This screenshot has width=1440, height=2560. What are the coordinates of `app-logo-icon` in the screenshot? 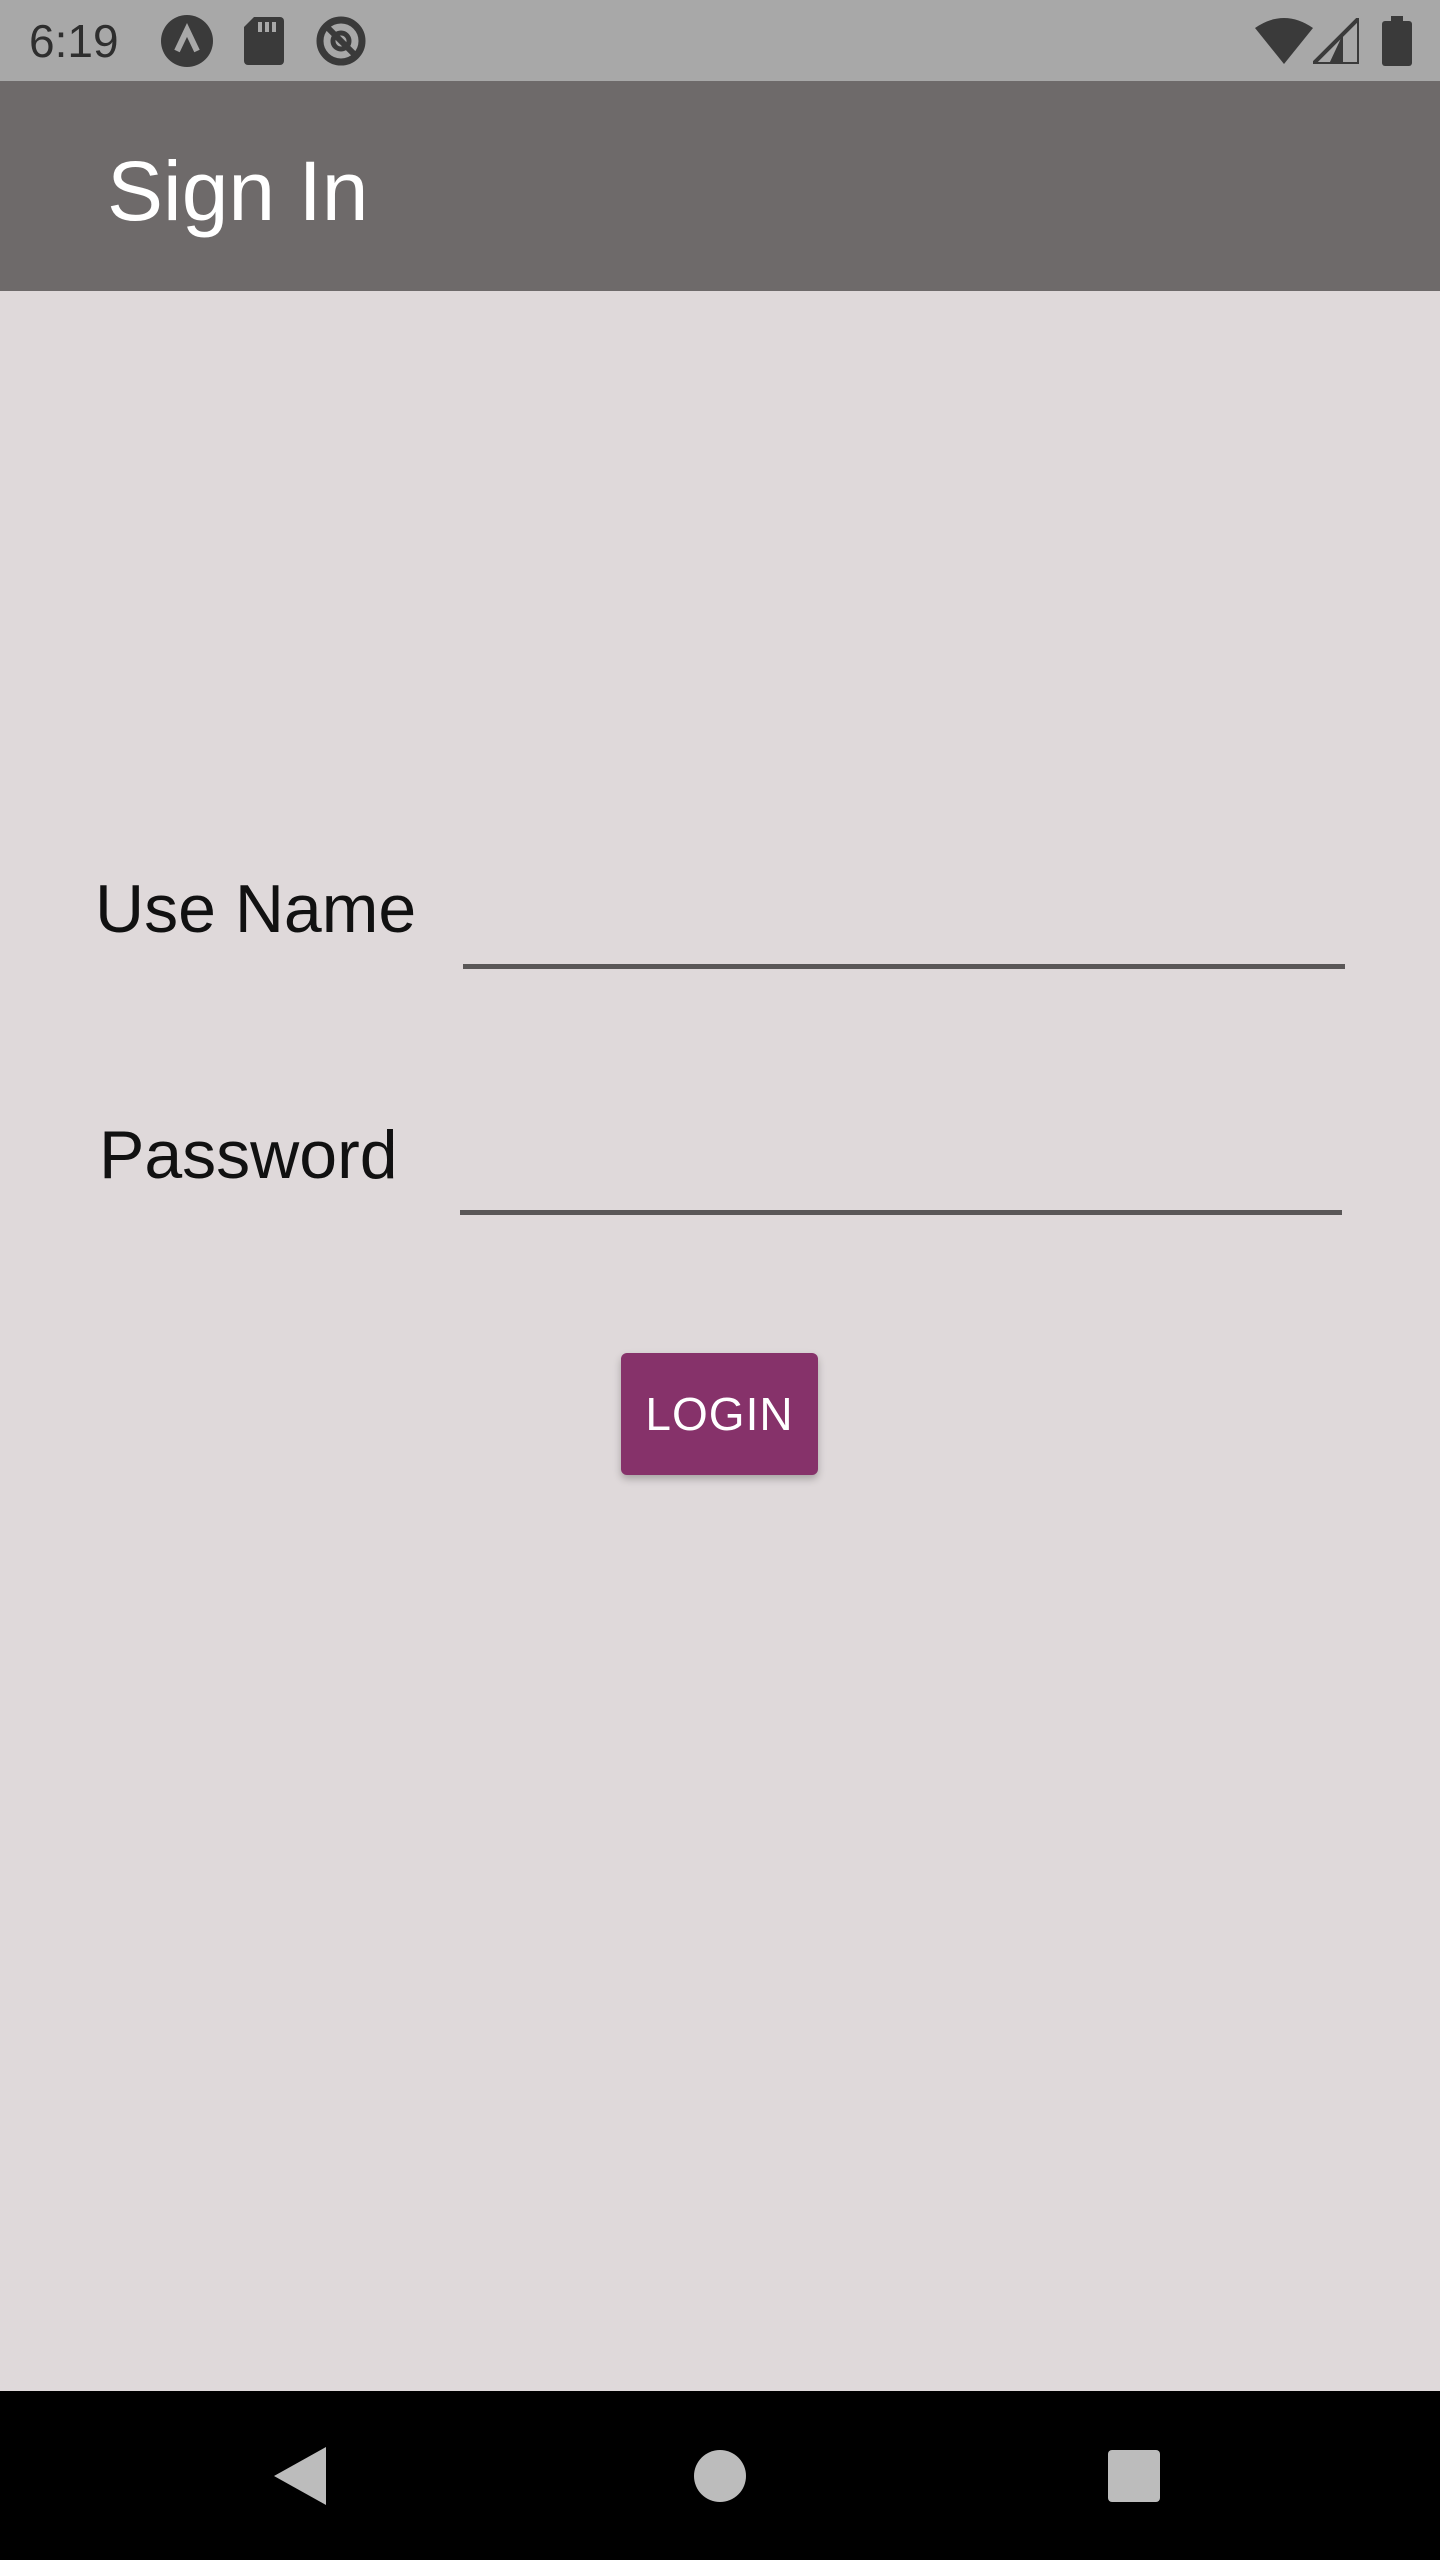 It's located at (187, 43).